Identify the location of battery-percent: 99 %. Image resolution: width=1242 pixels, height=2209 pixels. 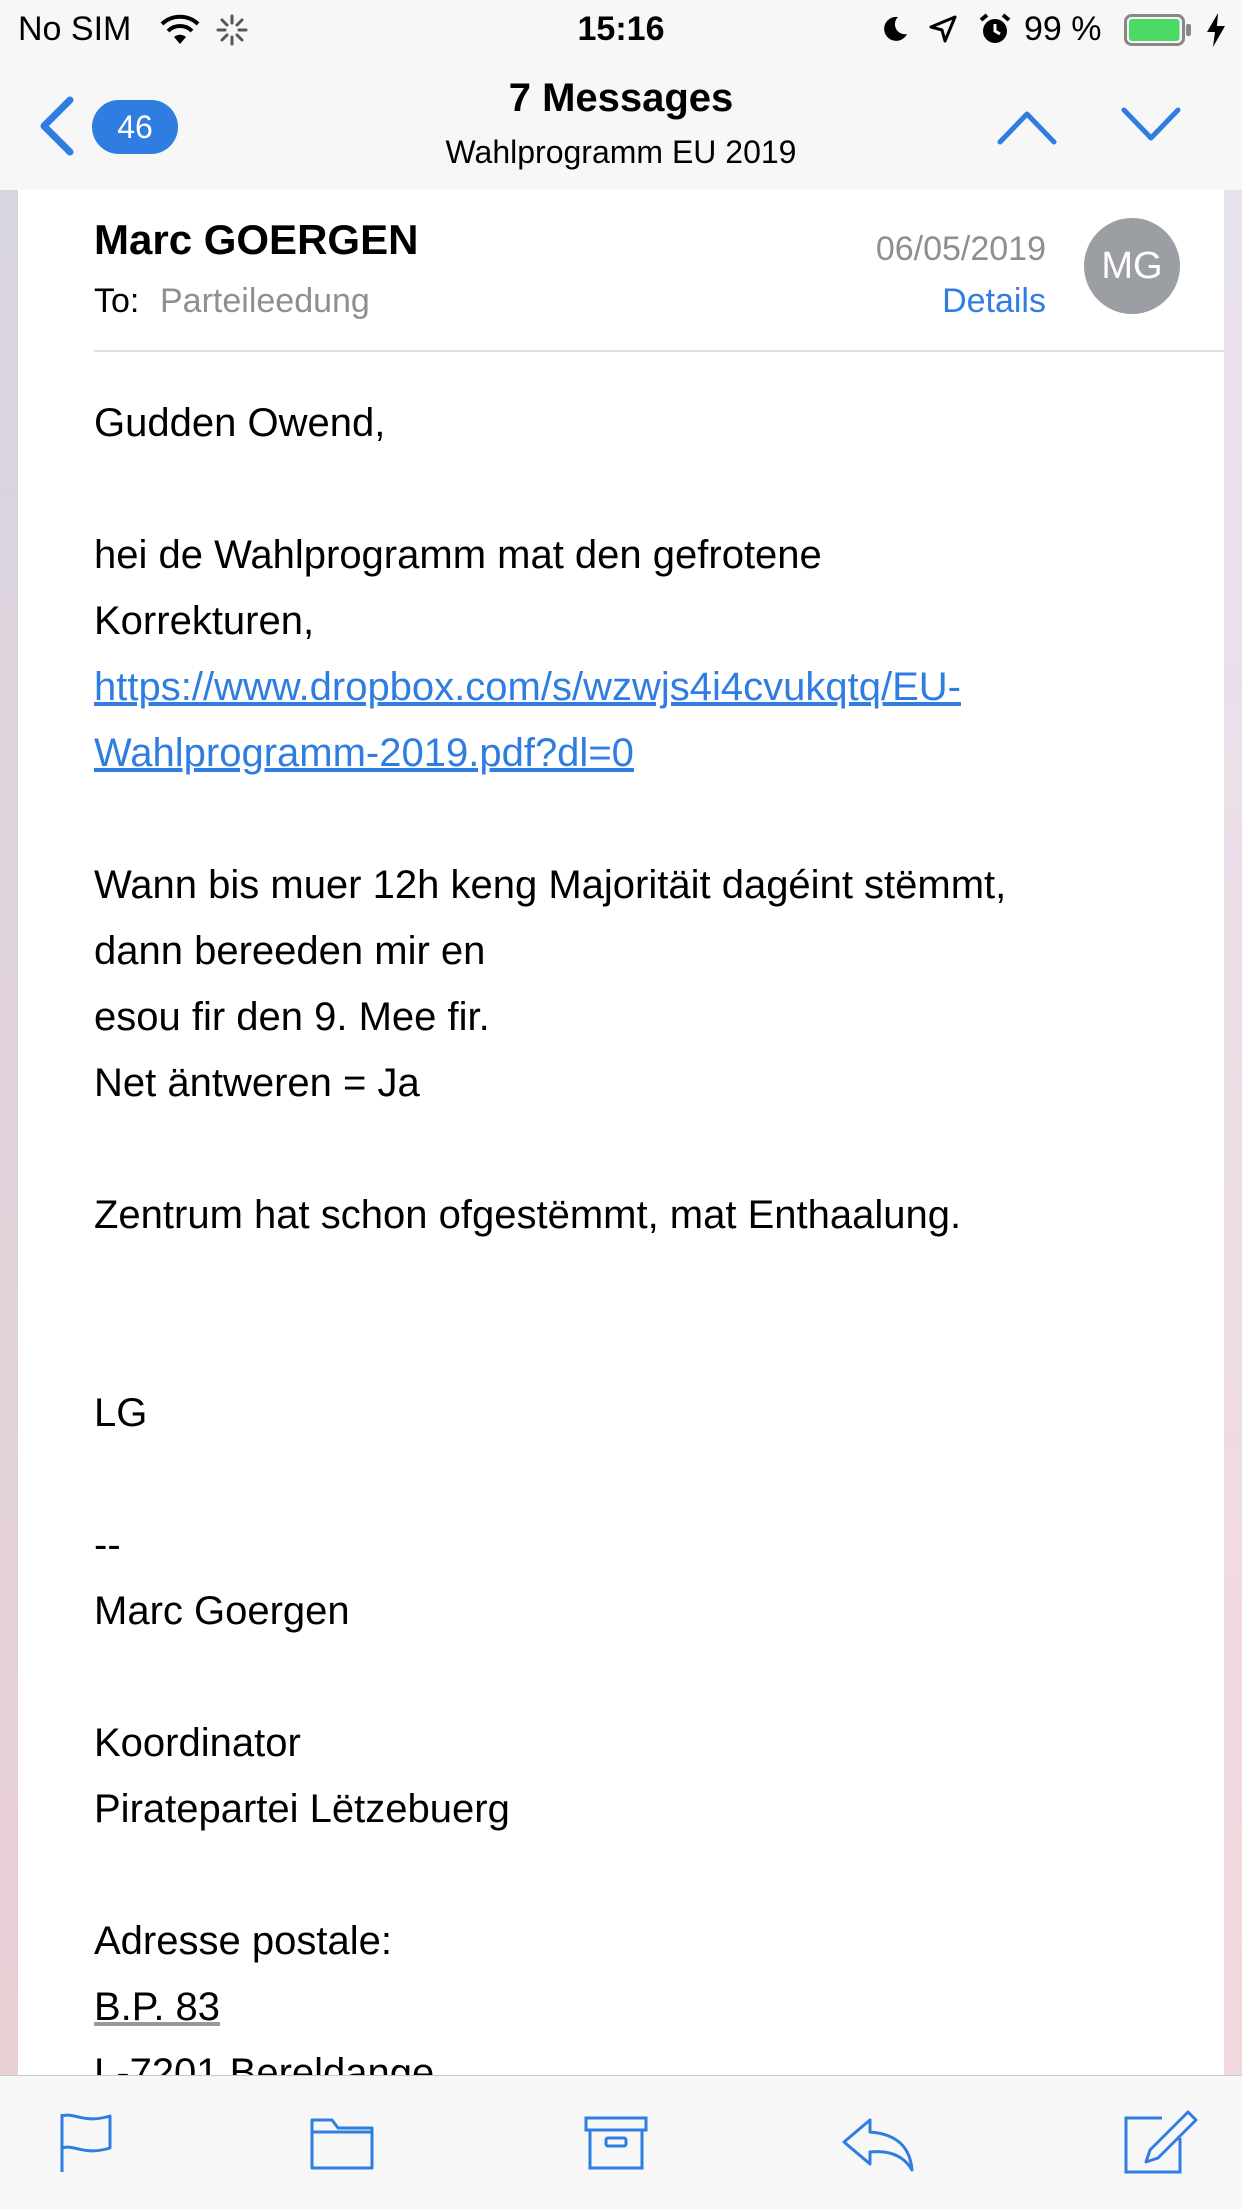
(1063, 29).